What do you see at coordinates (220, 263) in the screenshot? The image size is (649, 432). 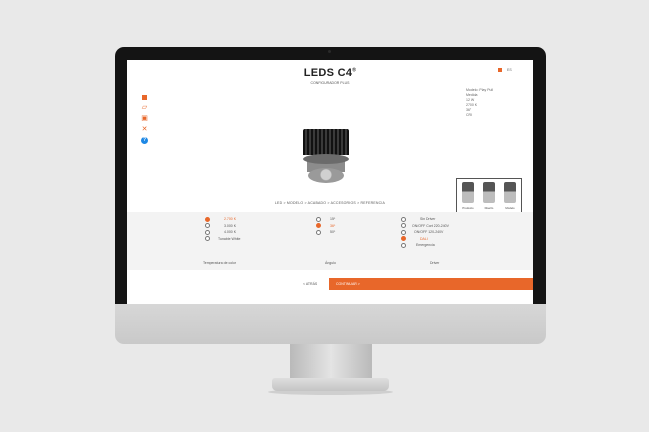 I see `temperature-label: Temperatura de color` at bounding box center [220, 263].